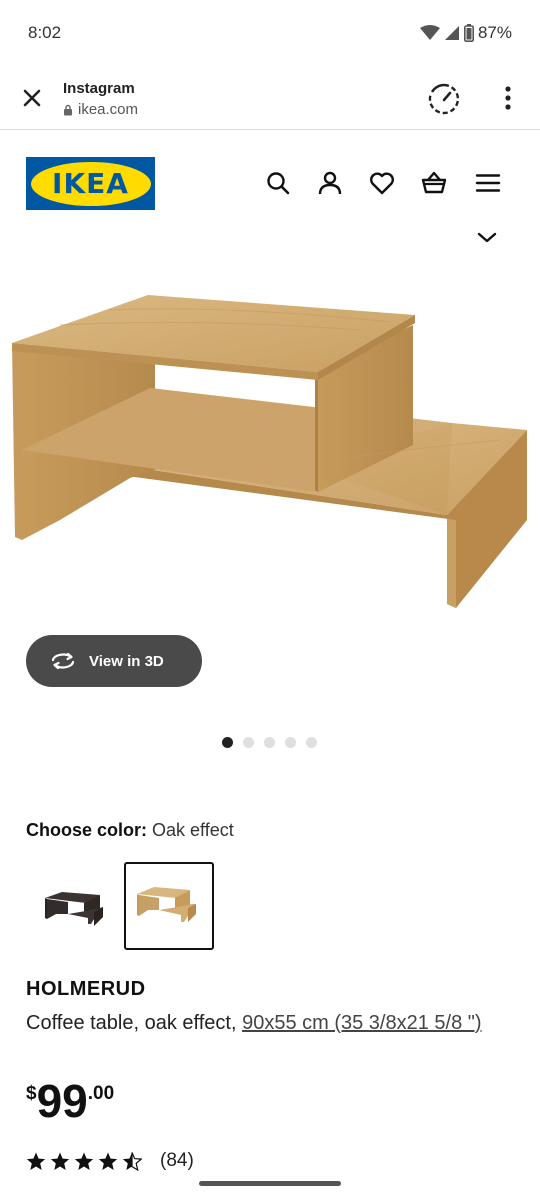  What do you see at coordinates (126, 661) in the screenshot?
I see `view-3d-label: View in 3D` at bounding box center [126, 661].